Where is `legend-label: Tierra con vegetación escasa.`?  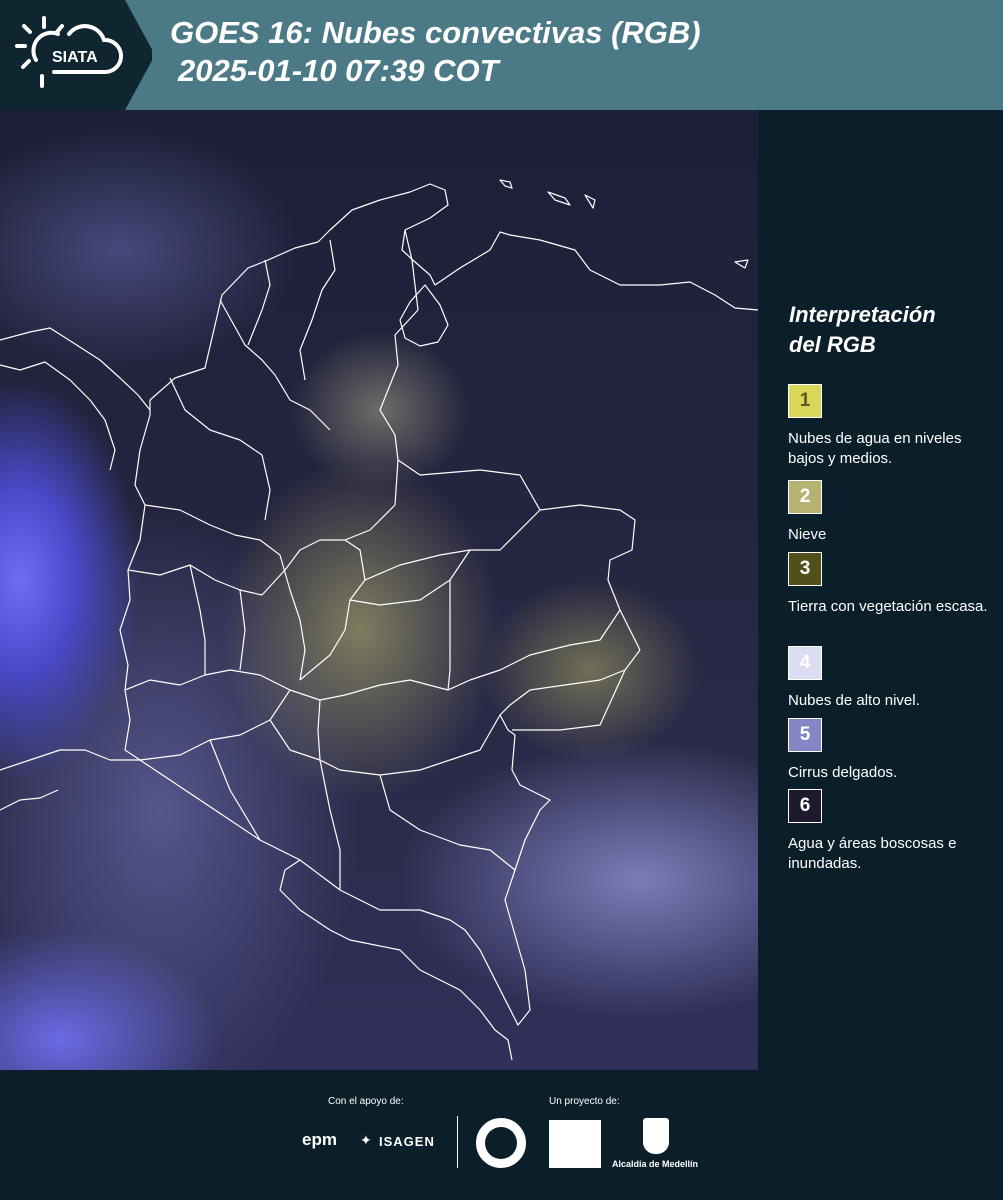 legend-label: Tierra con vegetación escasa. is located at coordinates (888, 606).